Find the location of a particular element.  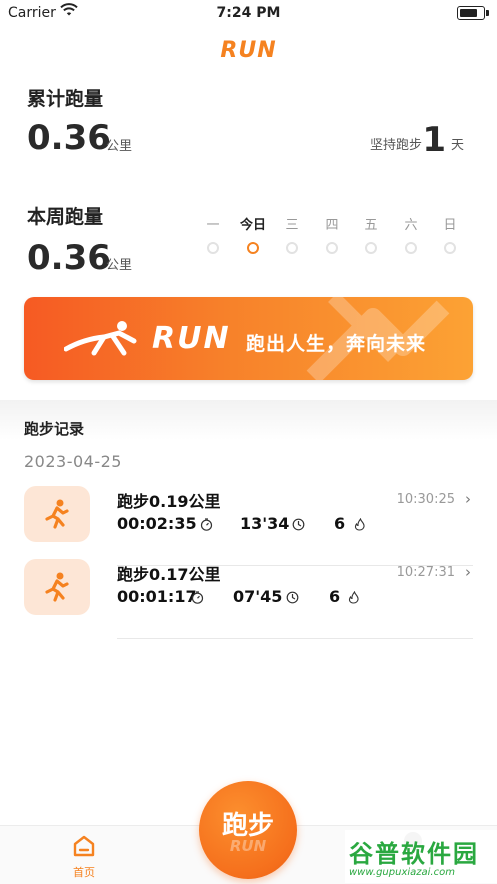

record-time: 10:27:31 is located at coordinates (425, 572).